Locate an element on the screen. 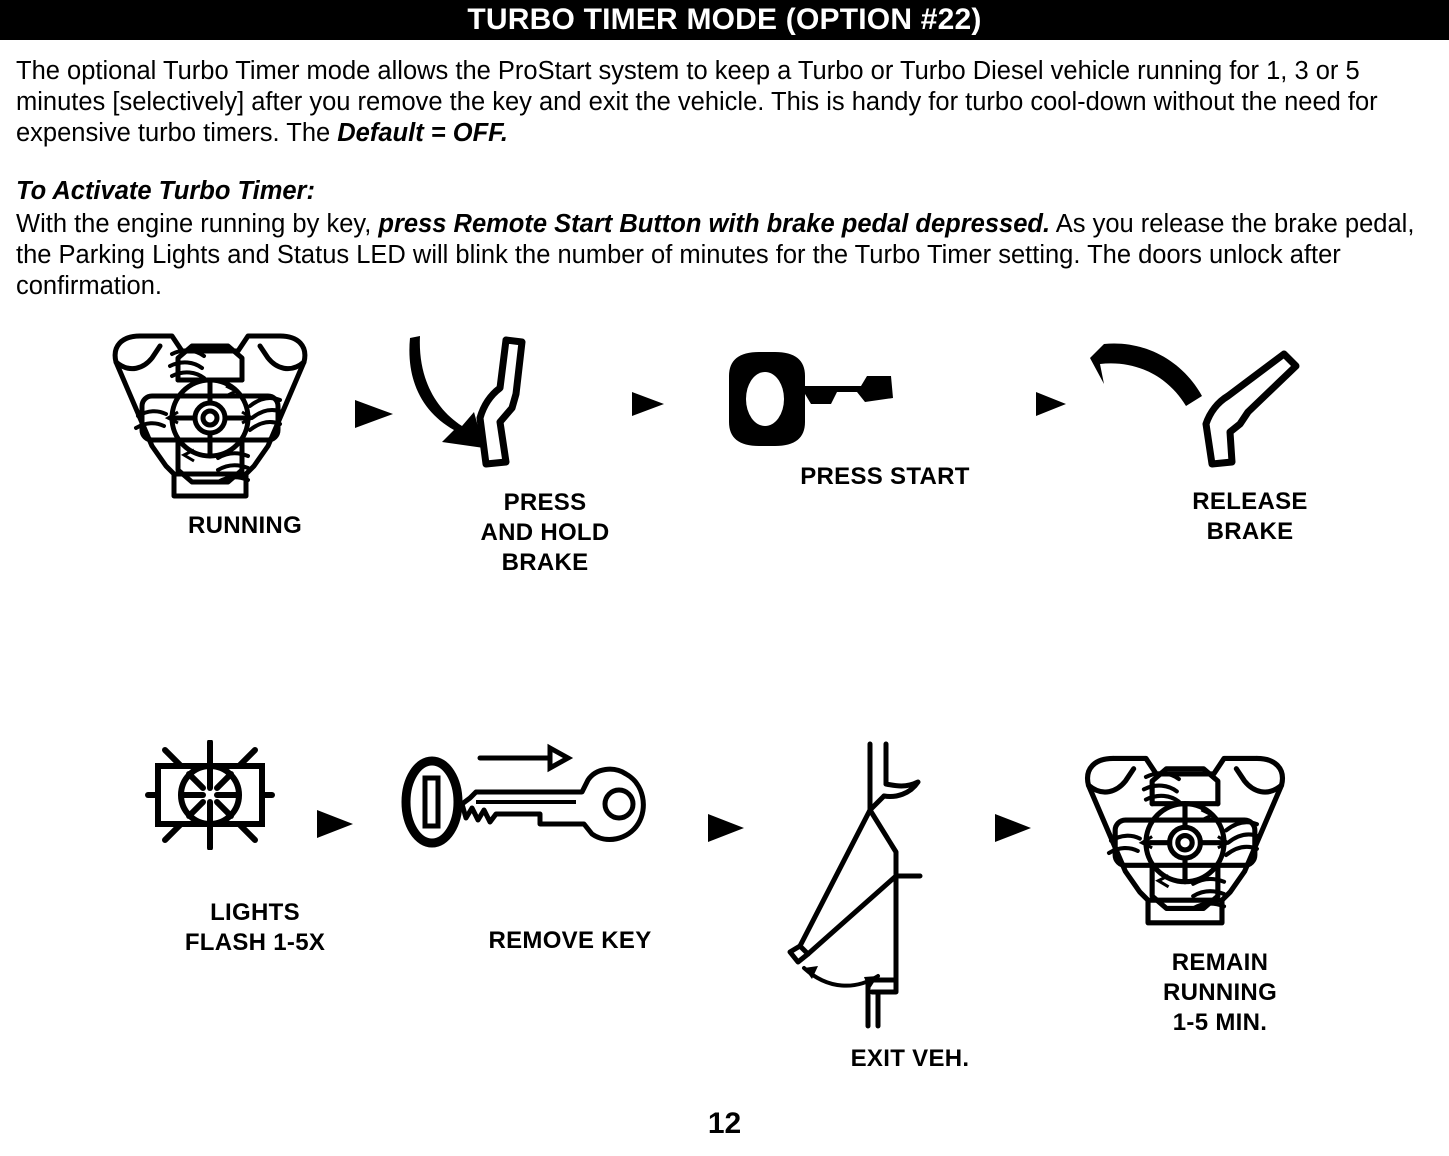 The width and height of the screenshot is (1449, 1156). flow-step-release-brake: RELEASE BRAKE is located at coordinates (1250, 441).